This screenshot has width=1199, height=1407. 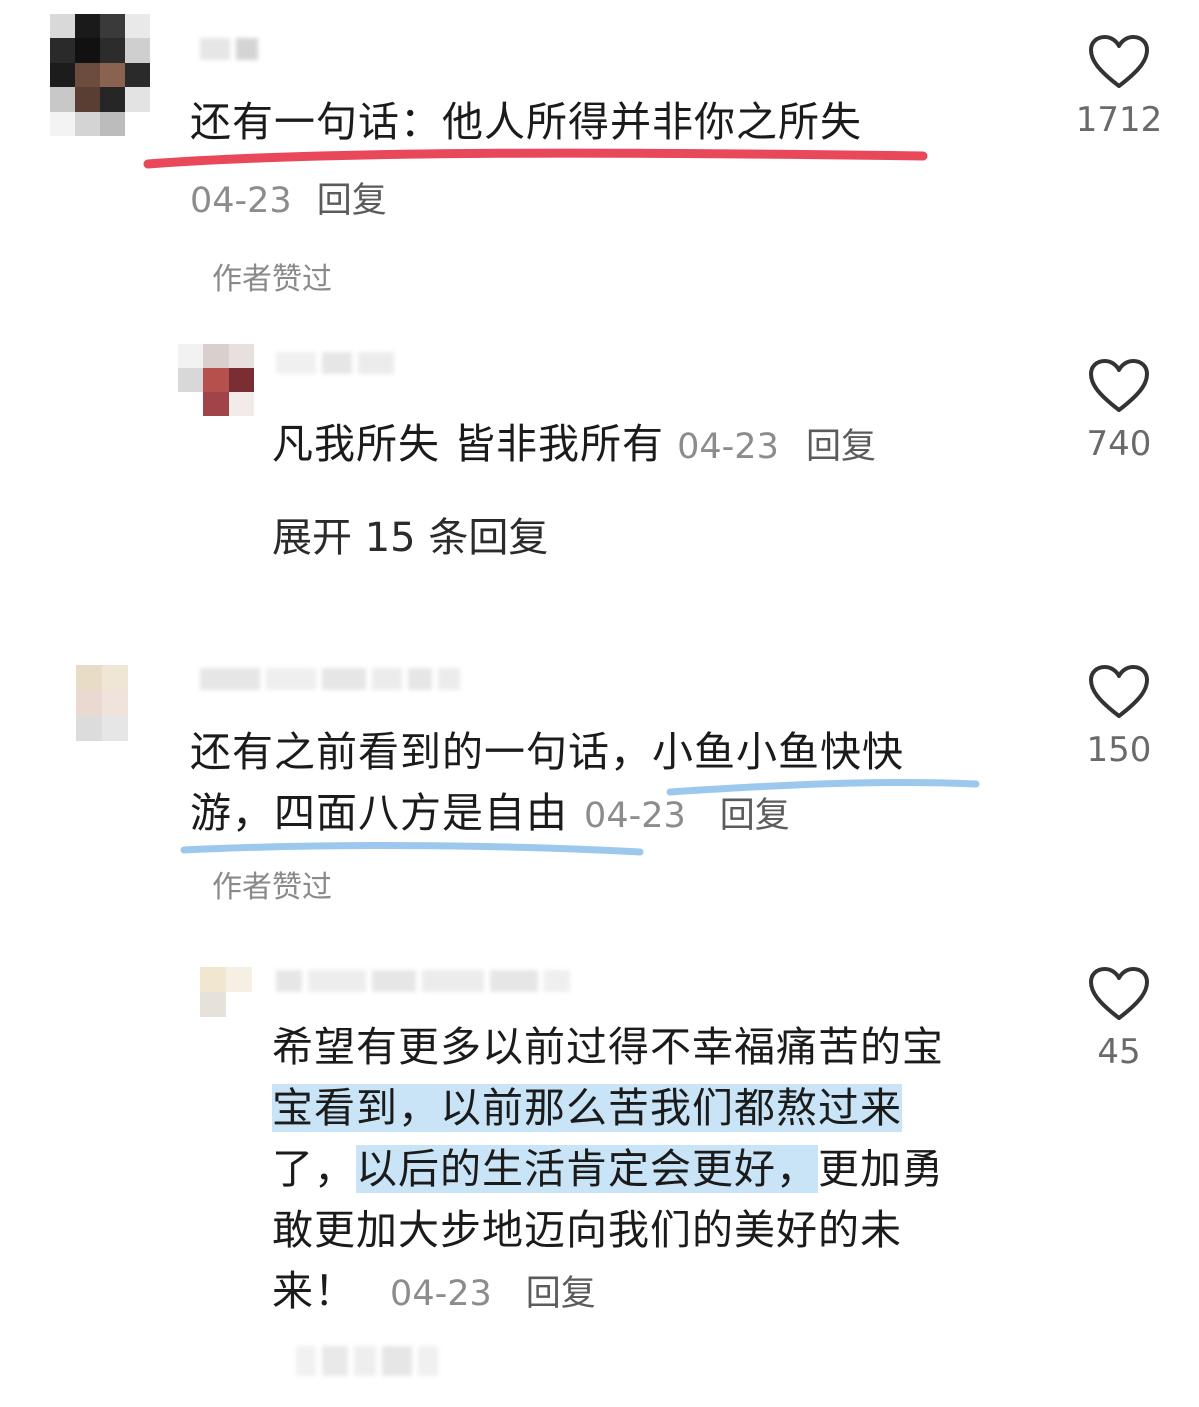 What do you see at coordinates (608, 1047) in the screenshot?
I see `reply-text-line: 希望有更多以前过得不幸福痛苦的宝` at bounding box center [608, 1047].